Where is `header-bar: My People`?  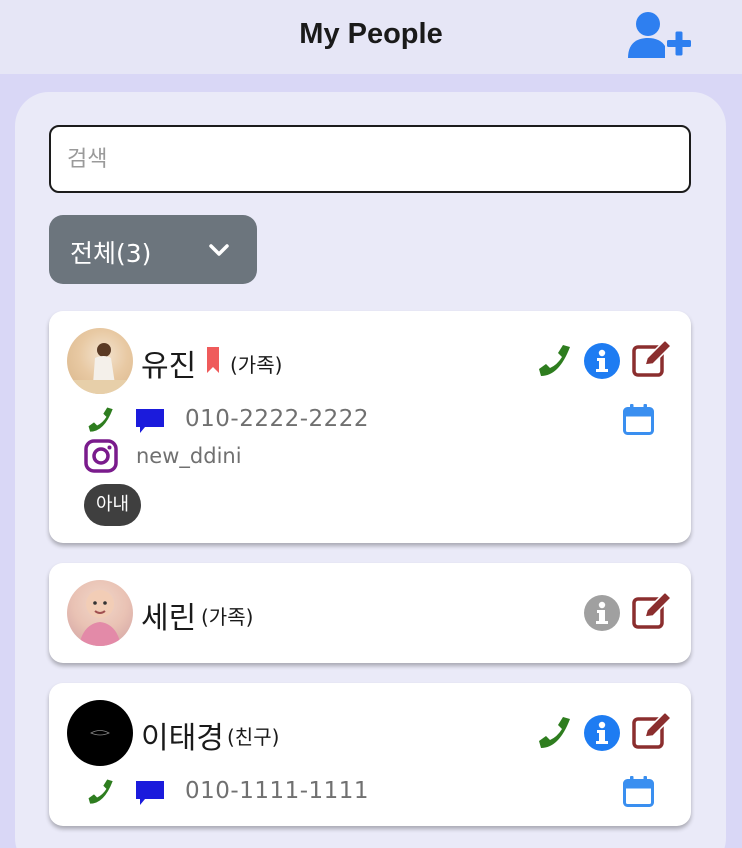 header-bar: My People is located at coordinates (371, 37).